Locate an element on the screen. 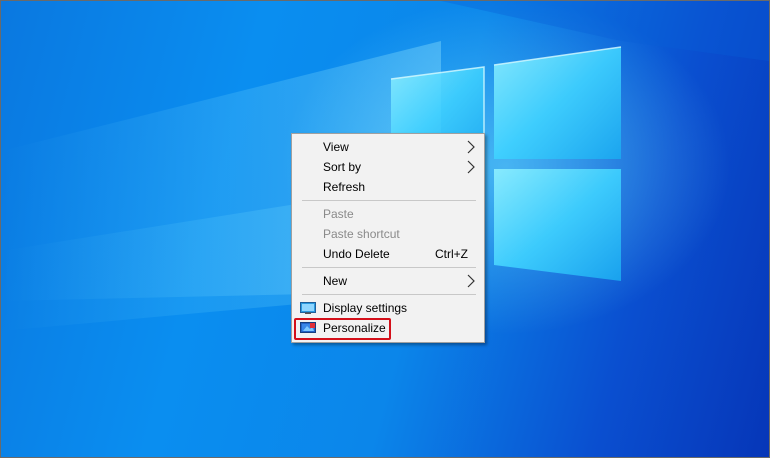 This screenshot has height=458, width=770. menu-item-label: View is located at coordinates (336, 147).